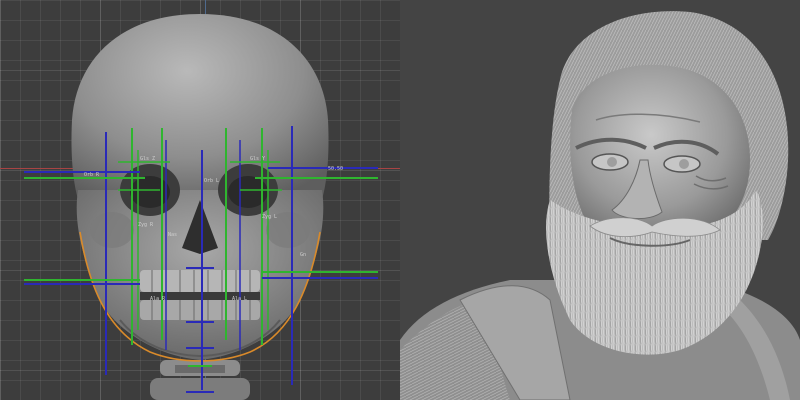 The height and width of the screenshot is (400, 800). Describe the element at coordinates (335, 169) in the screenshot. I see `corner-readout: 50.50` at that location.